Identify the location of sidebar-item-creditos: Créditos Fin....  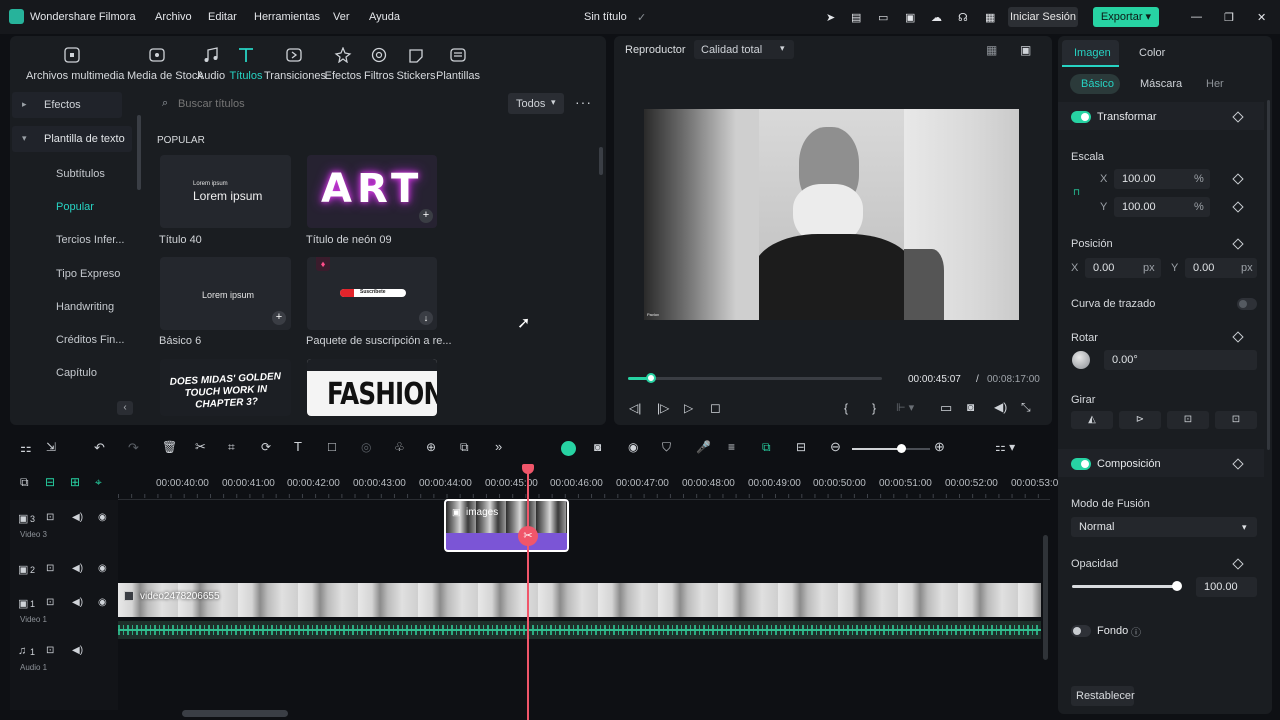
(90, 340).